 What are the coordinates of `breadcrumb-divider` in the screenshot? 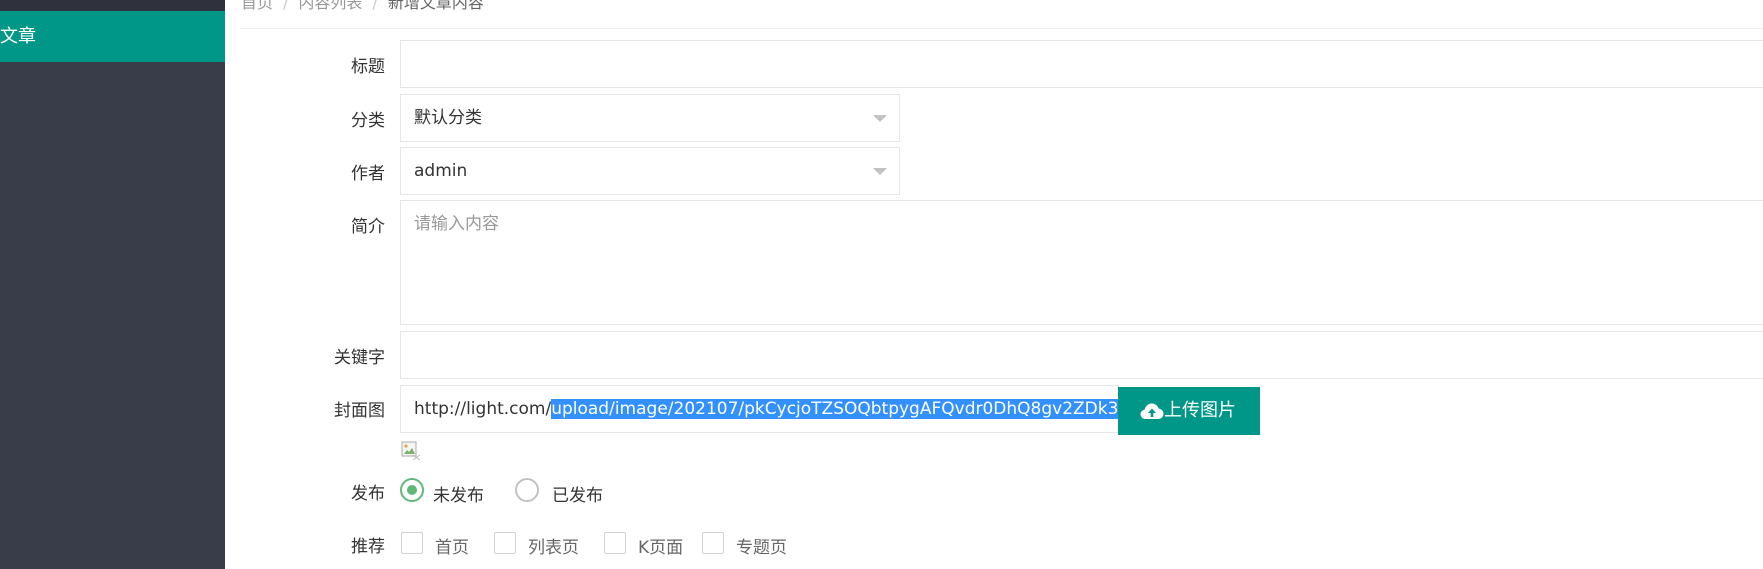 It's located at (1001, 28).